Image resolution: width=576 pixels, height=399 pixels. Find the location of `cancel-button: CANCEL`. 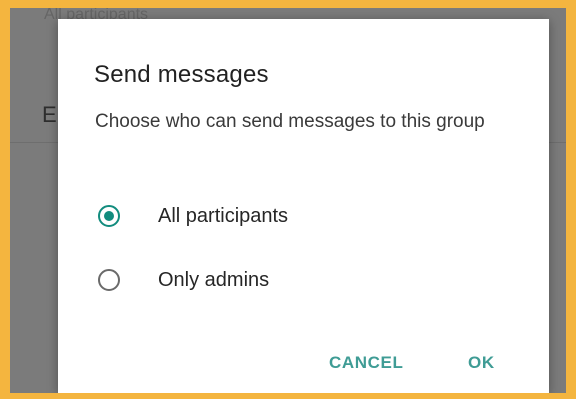

cancel-button: CANCEL is located at coordinates (366, 363).